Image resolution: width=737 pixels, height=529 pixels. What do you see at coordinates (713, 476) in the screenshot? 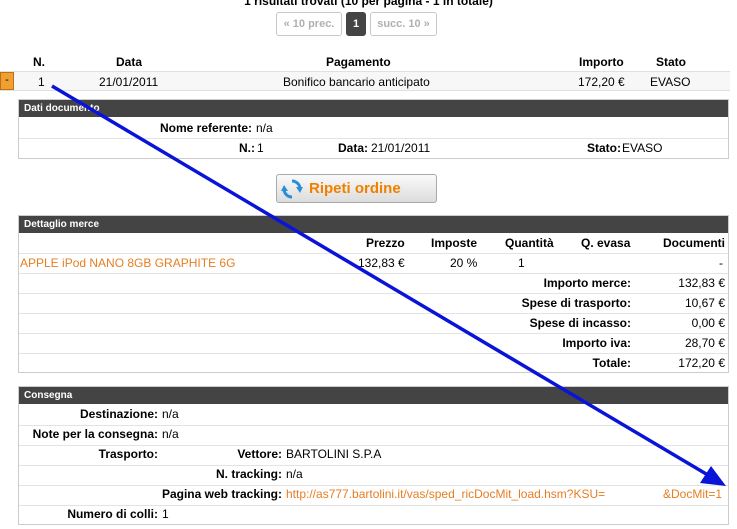
I see `annotation-arrow-head` at bounding box center [713, 476].